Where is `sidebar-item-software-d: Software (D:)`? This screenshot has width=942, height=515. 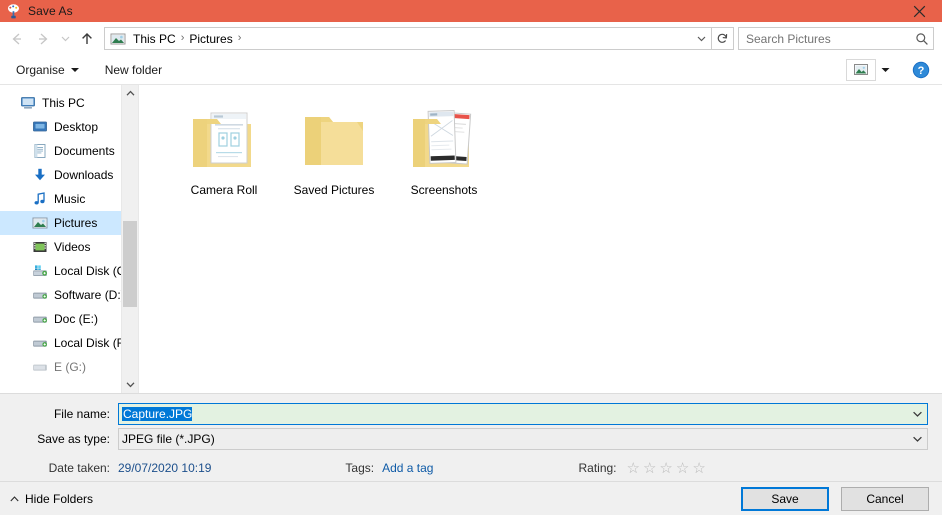
sidebar-item-software-d: Software (D:) is located at coordinates (69, 295).